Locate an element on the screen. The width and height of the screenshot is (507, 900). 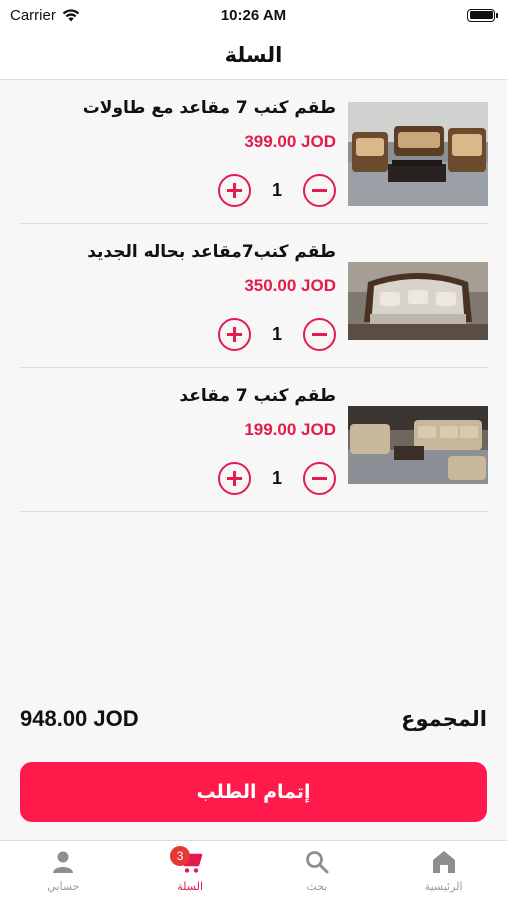
sofa-set-photo is located at coordinates (418, 154).